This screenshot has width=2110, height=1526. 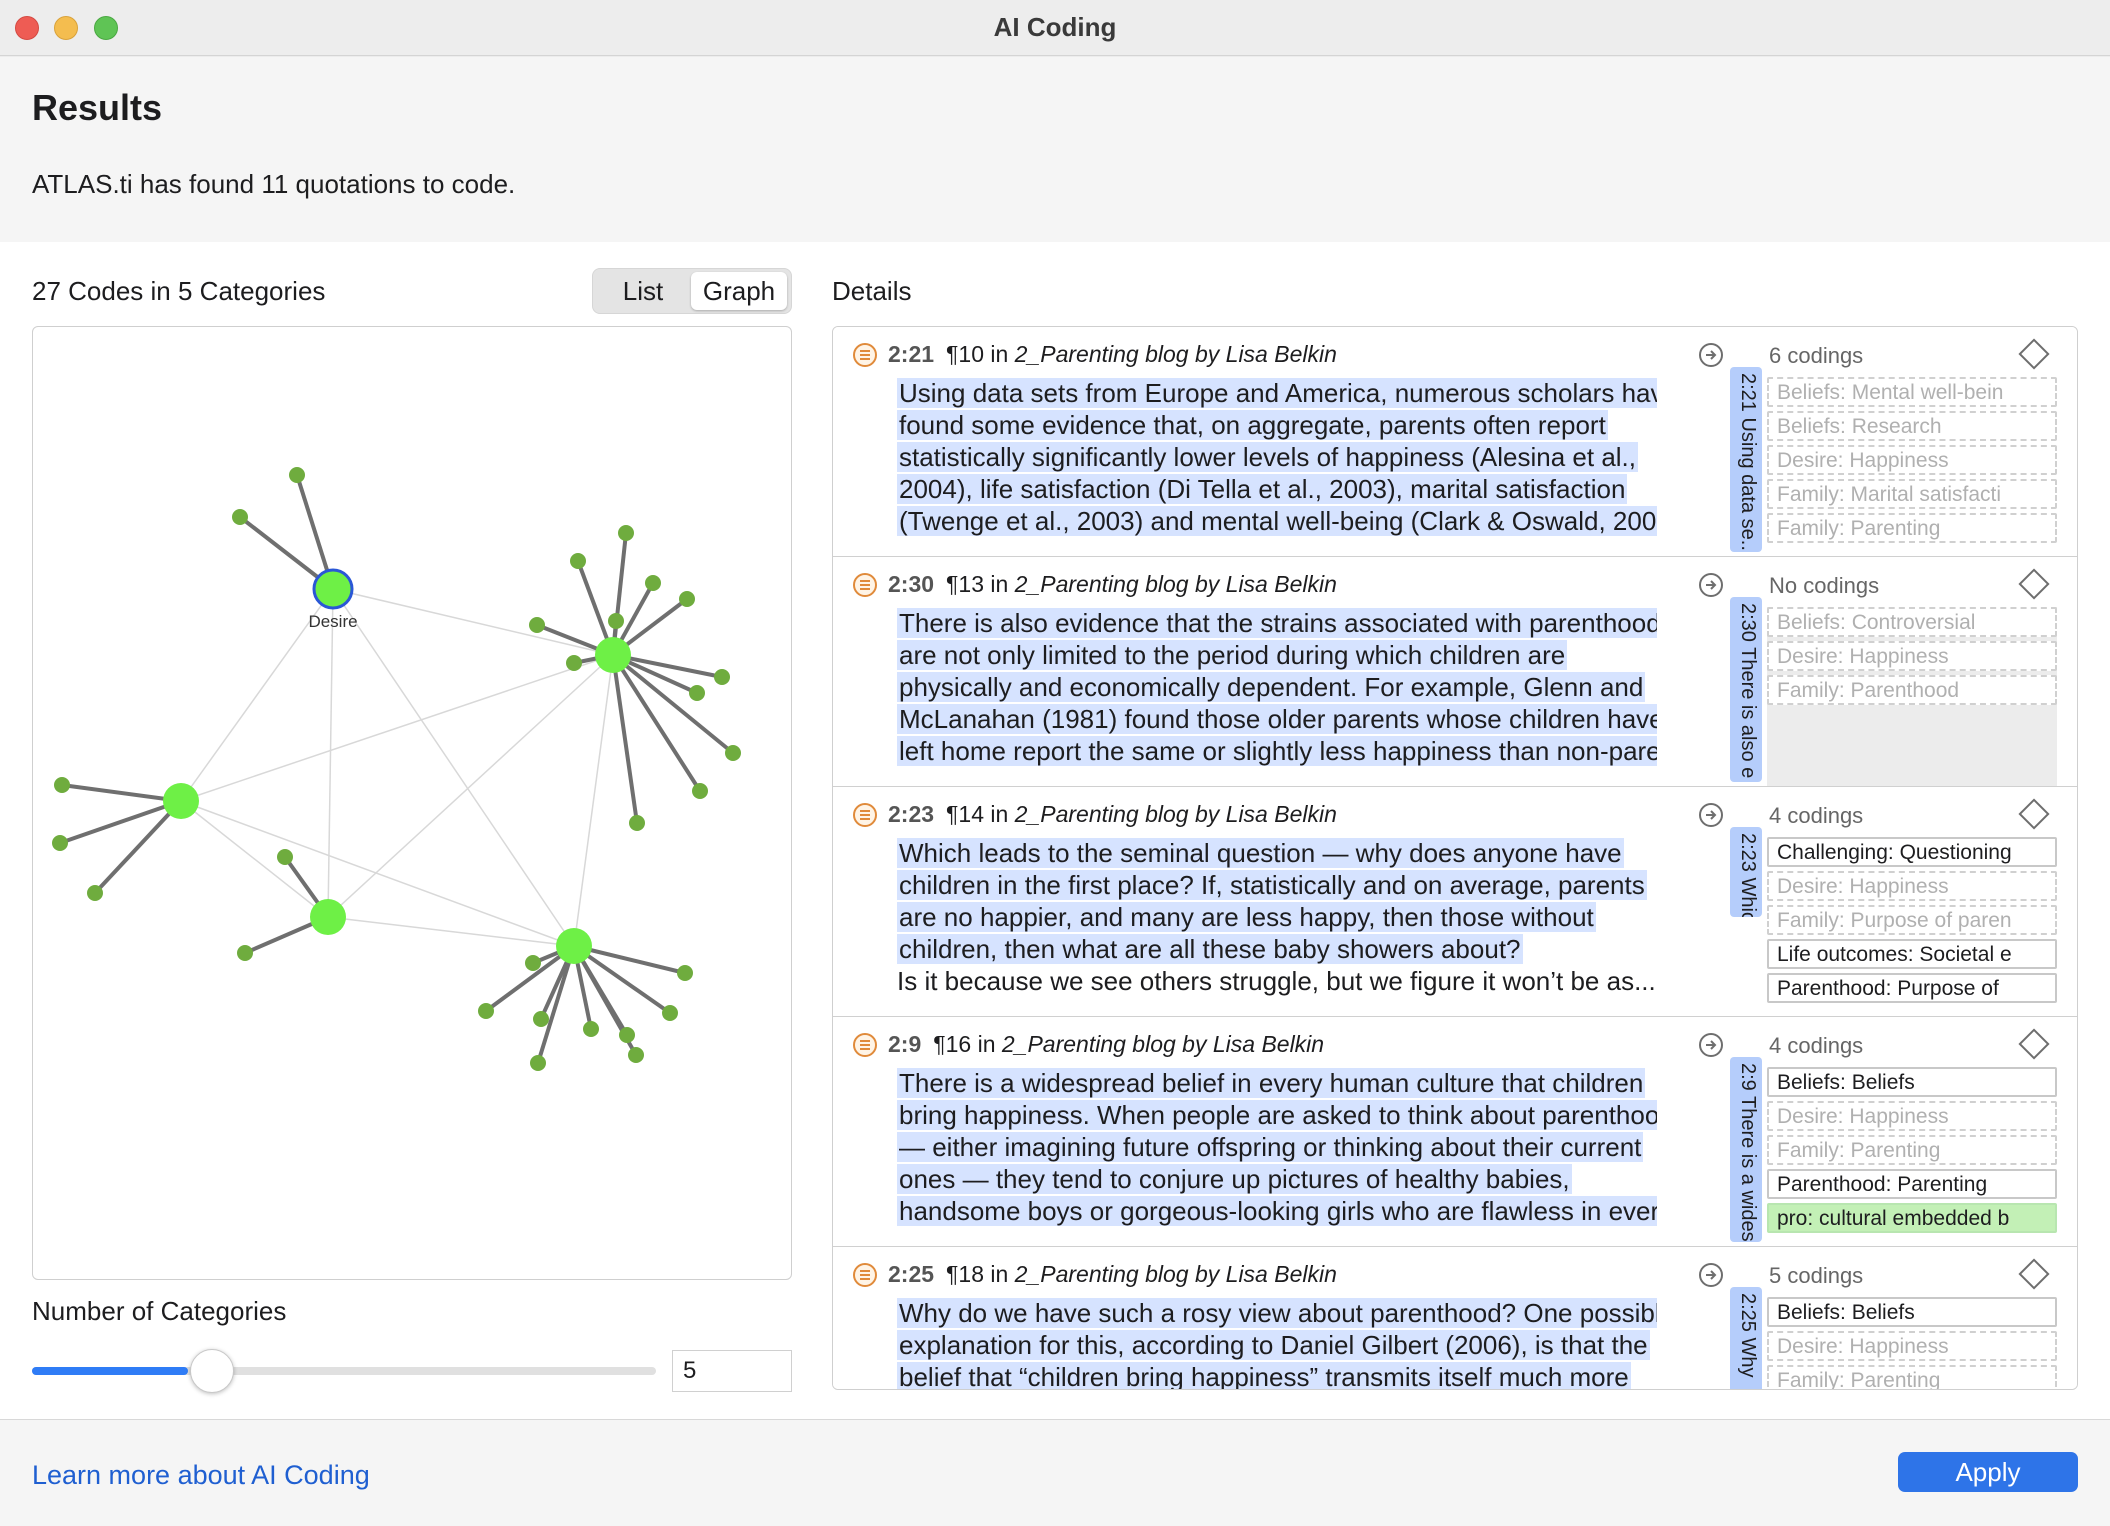 I want to click on list-view-button: List, so click(x=643, y=291).